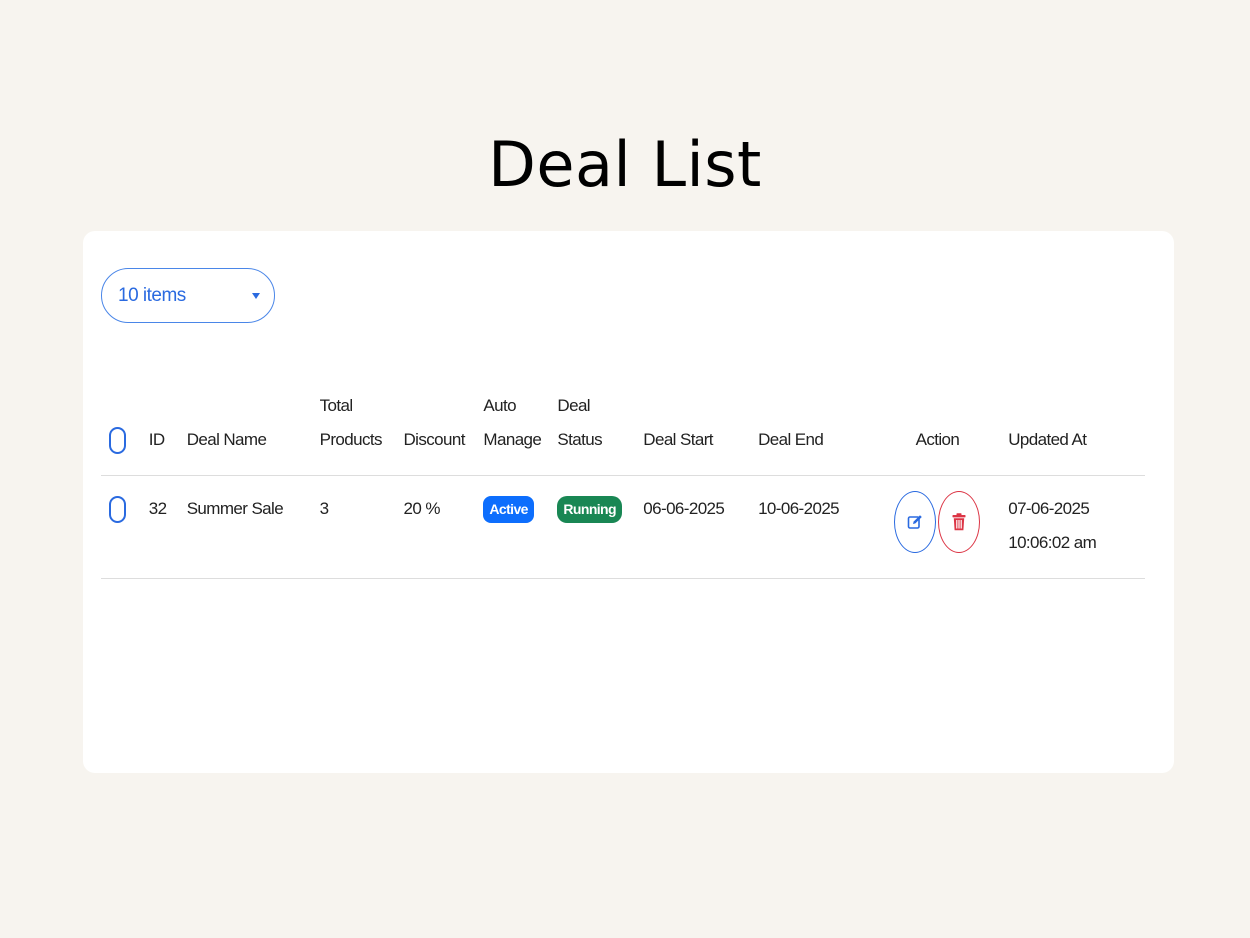  Describe the element at coordinates (937, 432) in the screenshot. I see `header-action: Action` at that location.